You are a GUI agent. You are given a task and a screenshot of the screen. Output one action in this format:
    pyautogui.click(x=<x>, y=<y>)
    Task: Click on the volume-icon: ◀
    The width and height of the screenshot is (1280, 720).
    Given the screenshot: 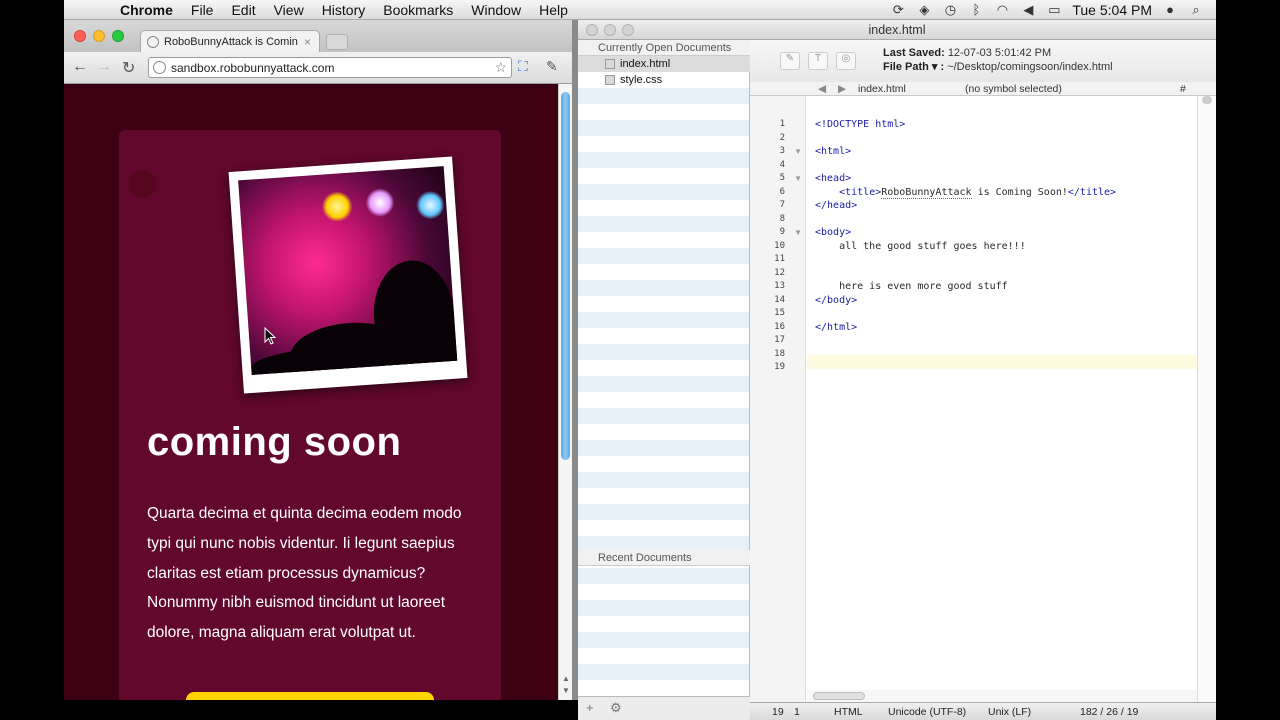 What is the action you would take?
    pyautogui.click(x=1028, y=10)
    